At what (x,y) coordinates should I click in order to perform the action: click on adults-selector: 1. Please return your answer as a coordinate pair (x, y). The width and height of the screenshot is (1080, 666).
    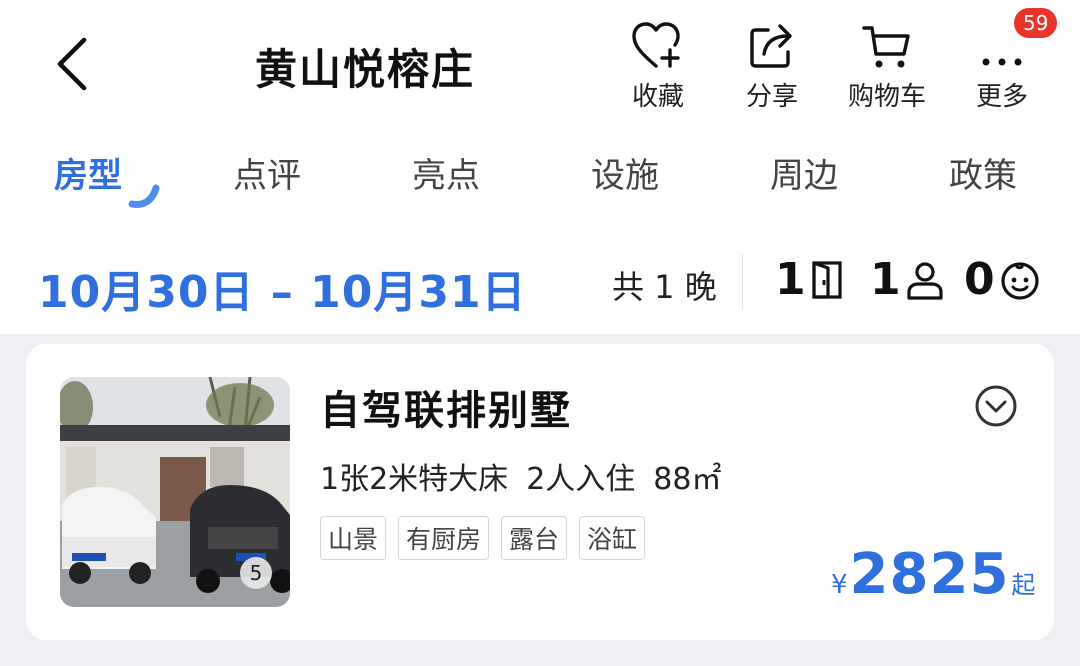
    Looking at the image, I should click on (907, 279).